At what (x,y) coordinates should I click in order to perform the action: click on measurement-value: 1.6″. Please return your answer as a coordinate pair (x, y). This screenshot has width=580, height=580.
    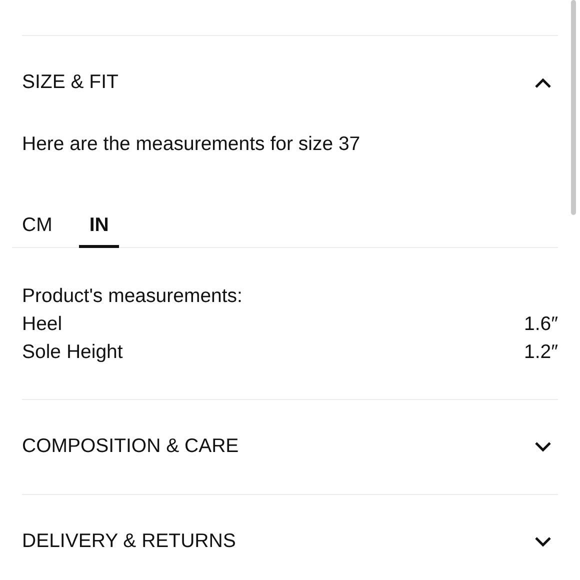
    Looking at the image, I should click on (541, 324).